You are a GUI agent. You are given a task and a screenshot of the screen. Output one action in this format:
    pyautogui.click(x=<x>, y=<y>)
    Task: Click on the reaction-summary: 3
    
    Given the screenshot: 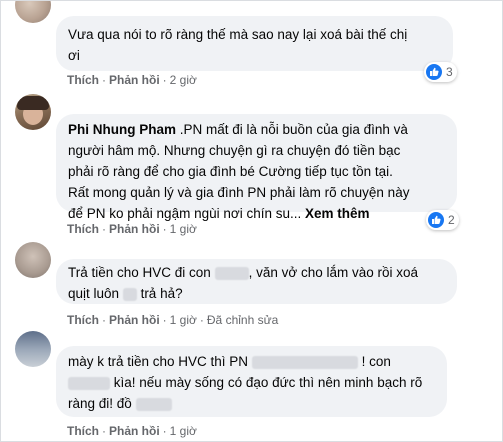 What is the action you would take?
    pyautogui.click(x=440, y=72)
    